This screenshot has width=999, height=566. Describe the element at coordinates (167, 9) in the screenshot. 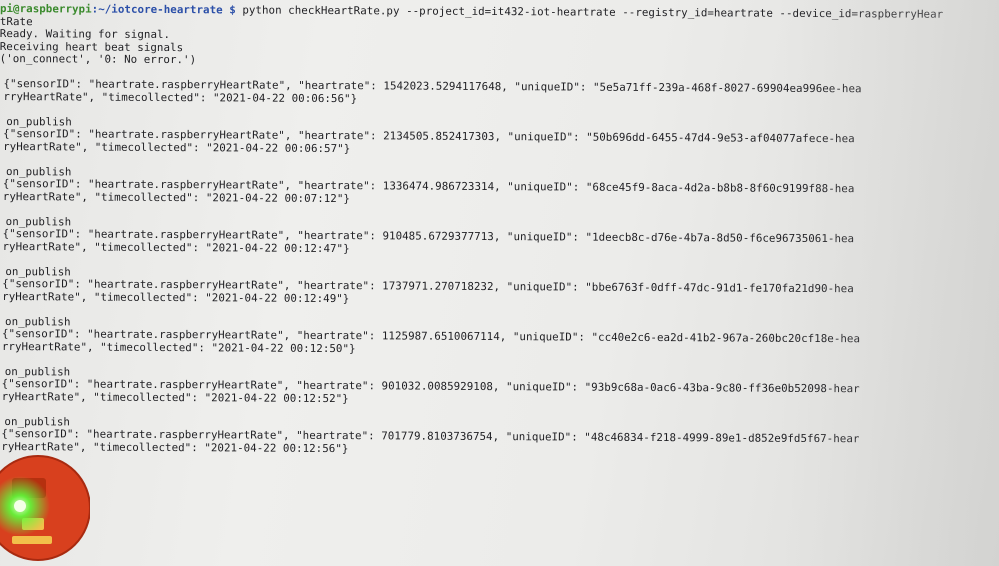

I see `prompt-path: :~/iotcore-heartrate $` at that location.